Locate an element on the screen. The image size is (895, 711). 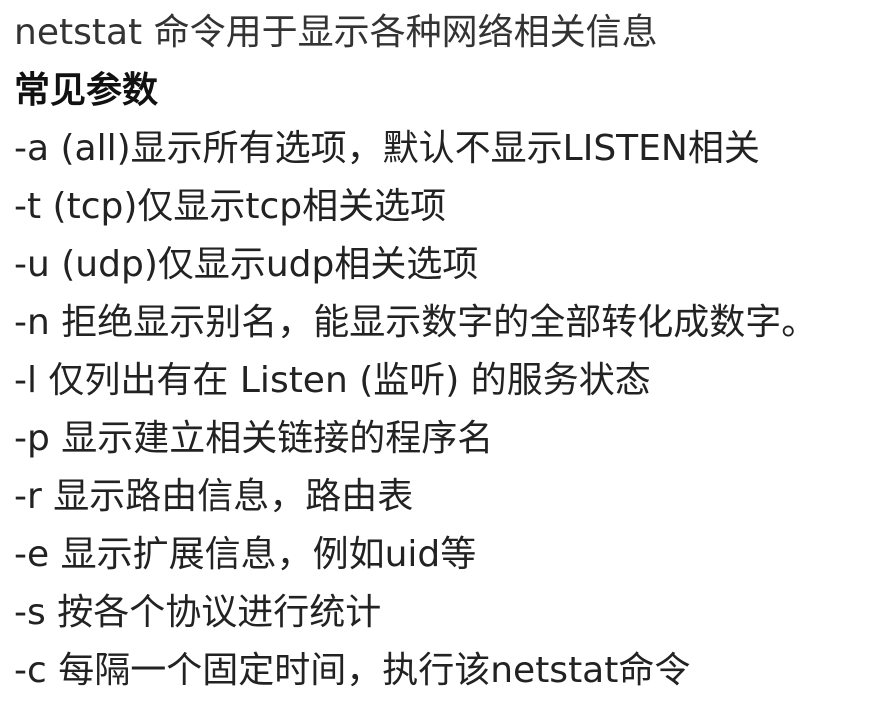
param-item-u: -u (udp)仅显示udp相关选项 is located at coordinates (246, 264).